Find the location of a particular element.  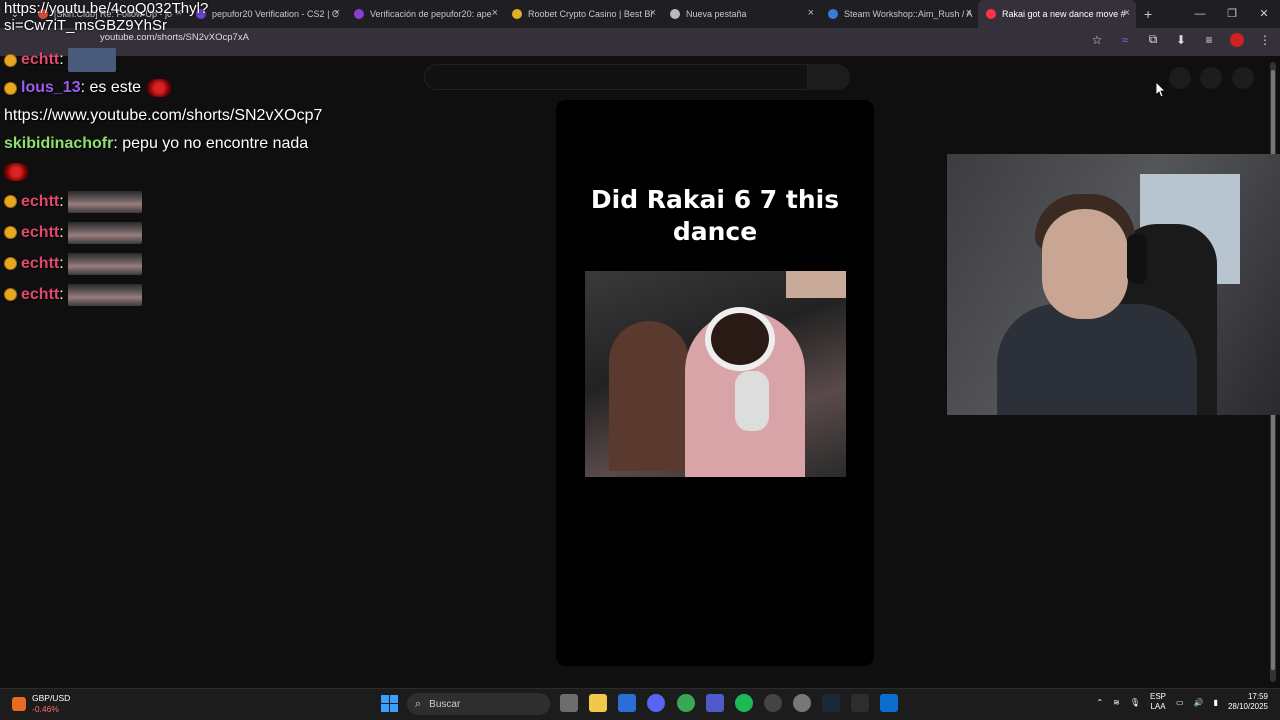

minimize-icon: — is located at coordinates (1200, 14).